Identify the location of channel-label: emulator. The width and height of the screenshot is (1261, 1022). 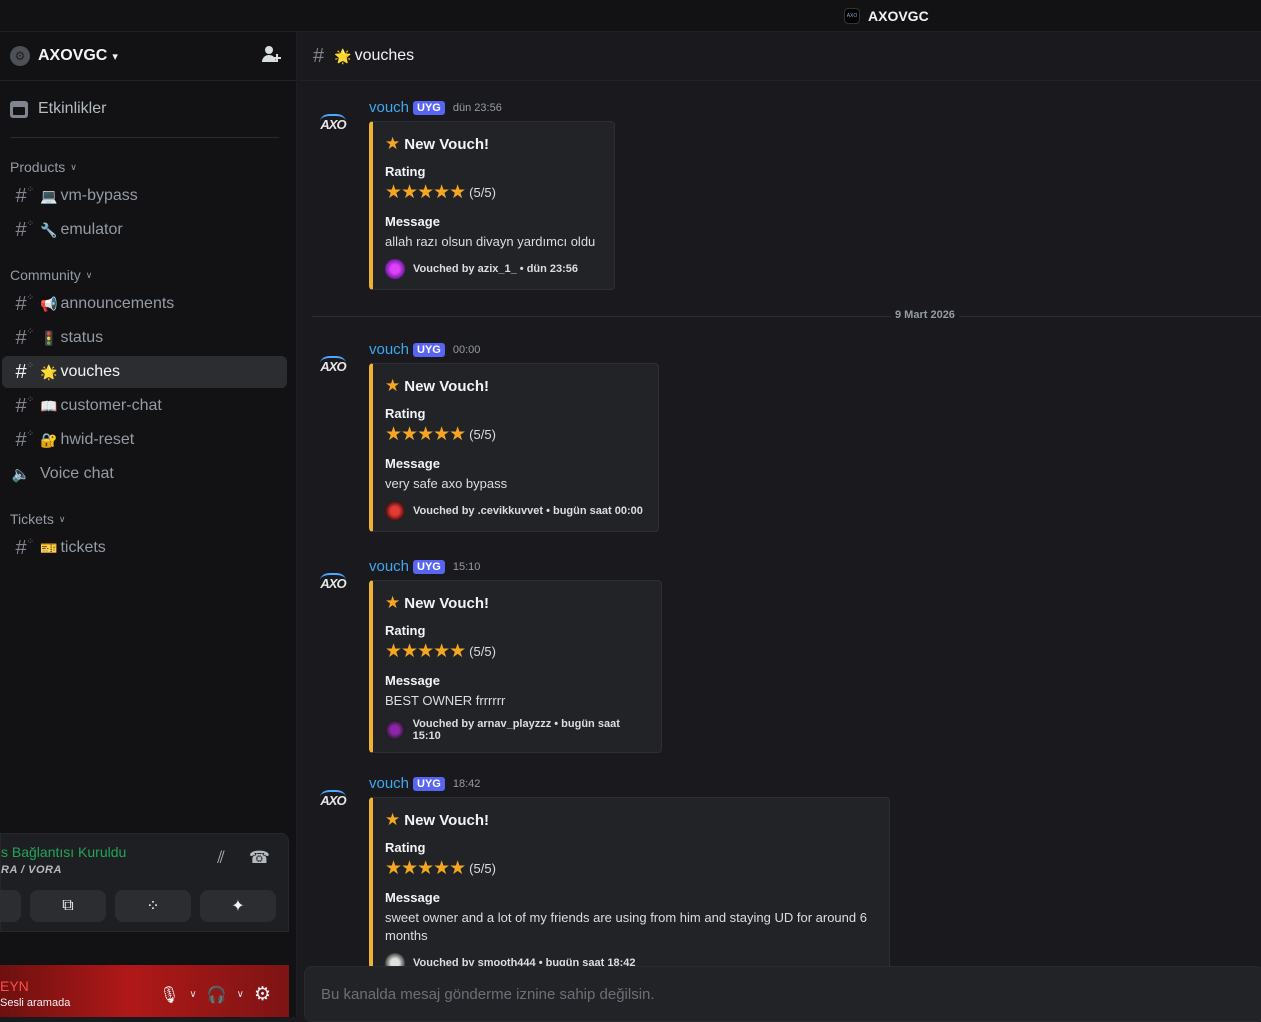
(91, 229).